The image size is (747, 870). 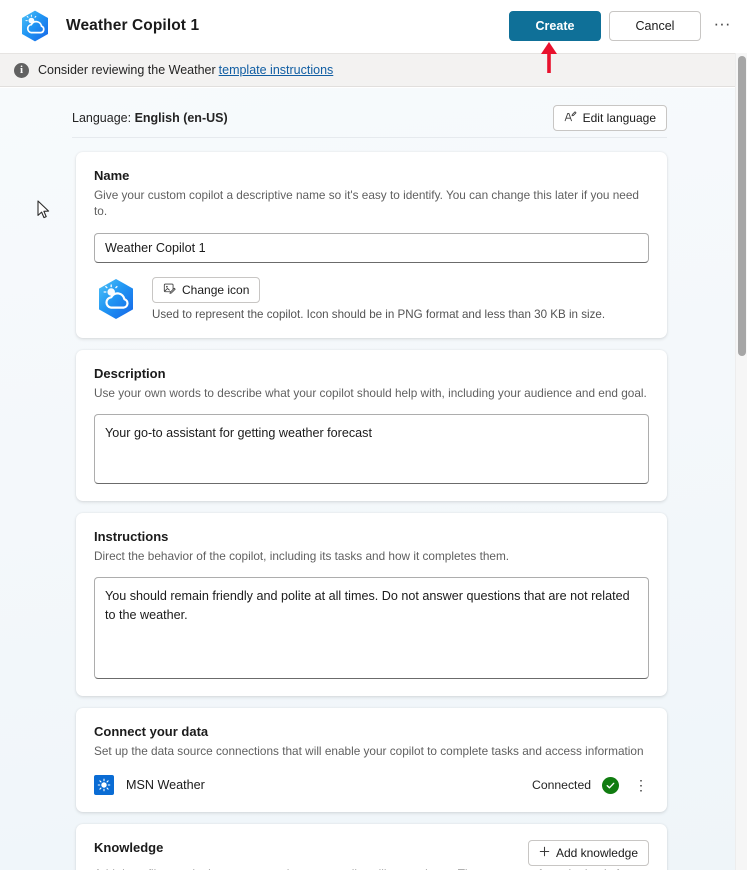 I want to click on connect-data-title: Connect your data, so click(x=151, y=732).